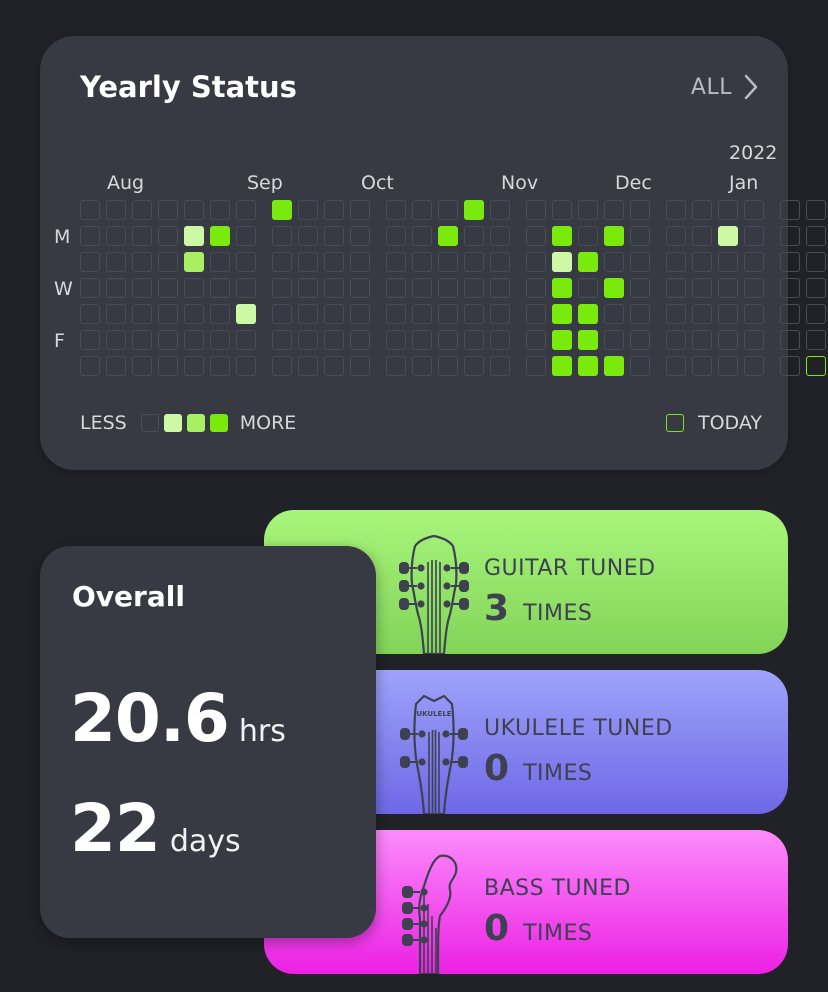 The width and height of the screenshot is (828, 992). Describe the element at coordinates (557, 888) in the screenshot. I see `bass-tuned-label: BASS TUNED` at that location.